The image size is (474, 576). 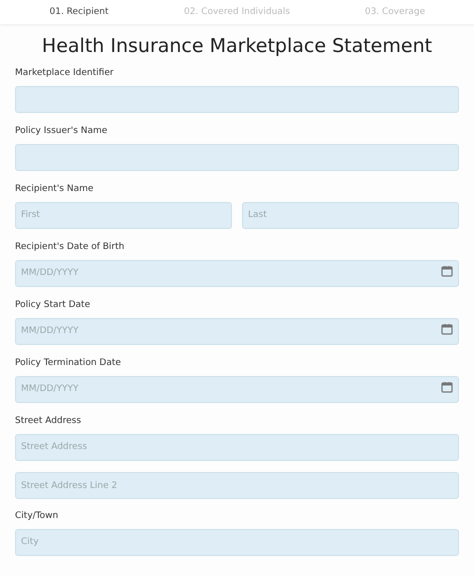 I want to click on field-label: Recipient's Name, so click(x=54, y=189).